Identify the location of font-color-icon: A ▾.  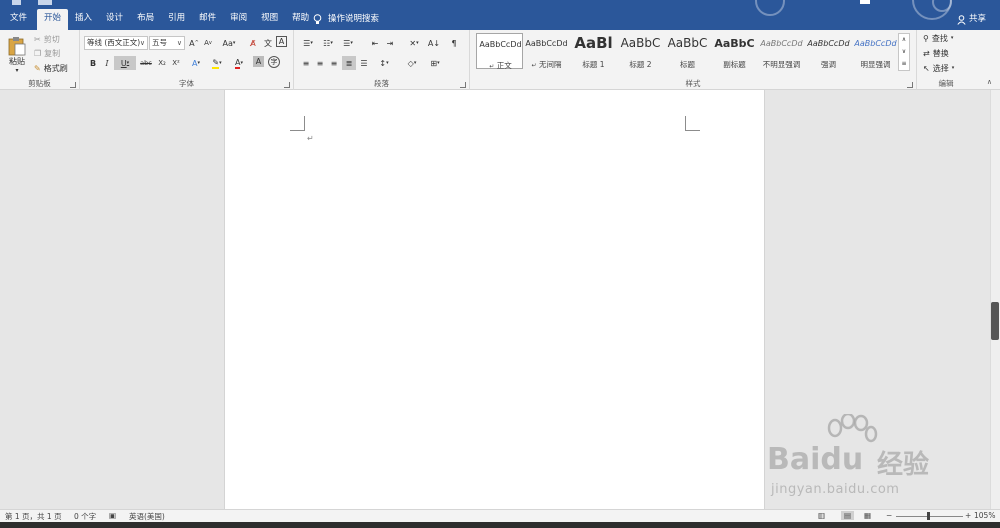
(239, 63).